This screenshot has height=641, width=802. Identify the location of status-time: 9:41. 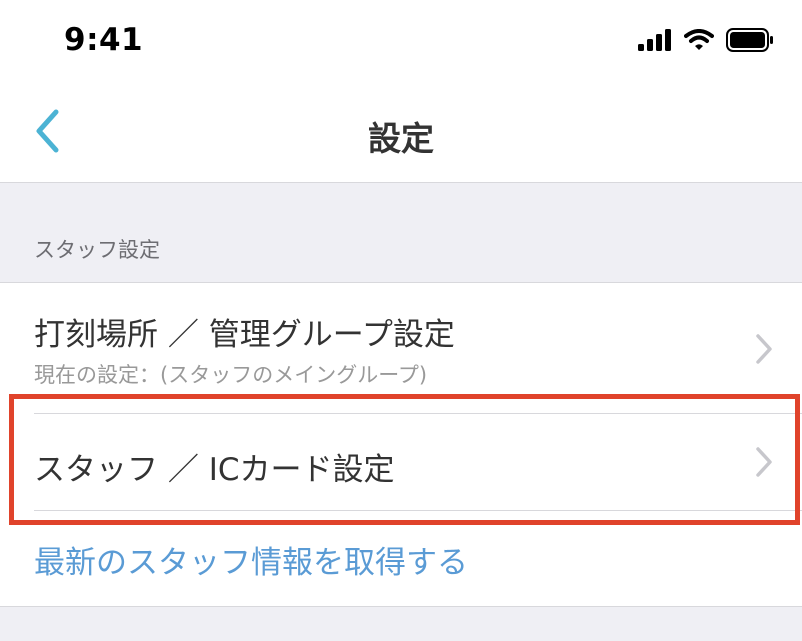
(104, 40).